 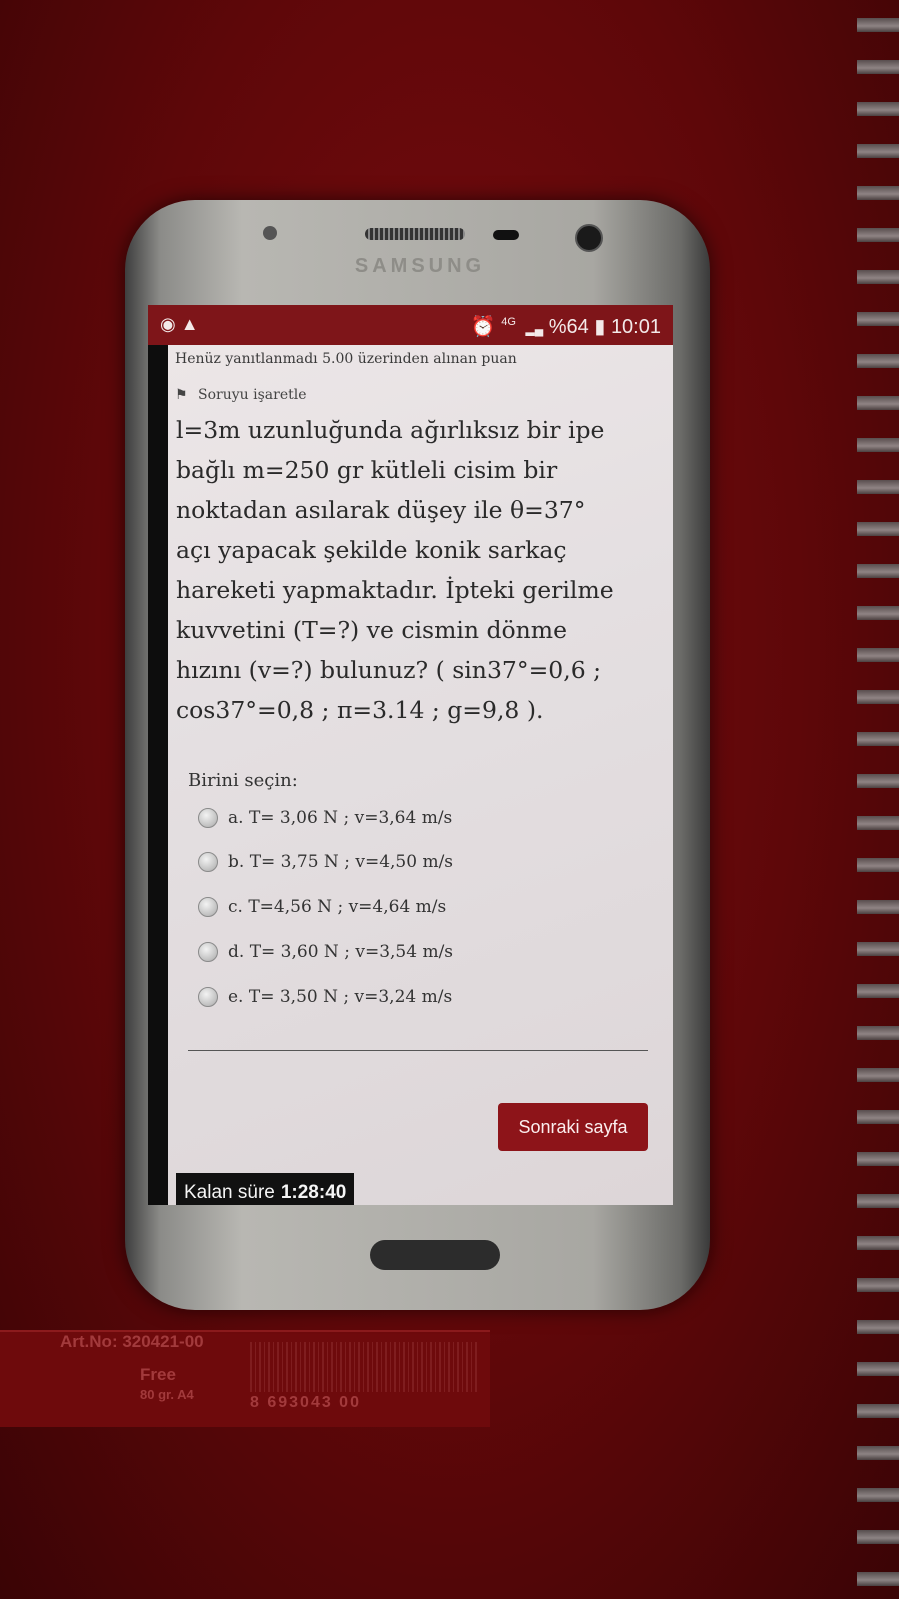 What do you see at coordinates (340, 997) in the screenshot?
I see `option-label: e. T= 3,50 N ; v=3,24 m/s` at bounding box center [340, 997].